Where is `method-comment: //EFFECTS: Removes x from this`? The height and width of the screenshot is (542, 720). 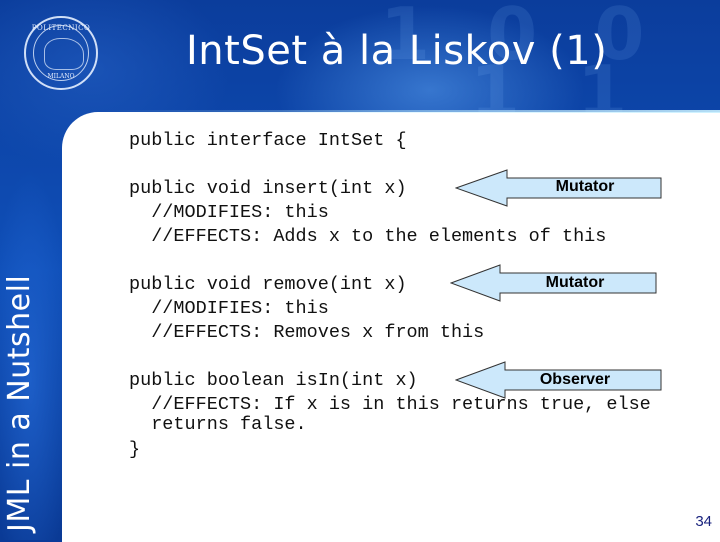 method-comment: //EFFECTS: Removes x from this is located at coordinates (307, 332).